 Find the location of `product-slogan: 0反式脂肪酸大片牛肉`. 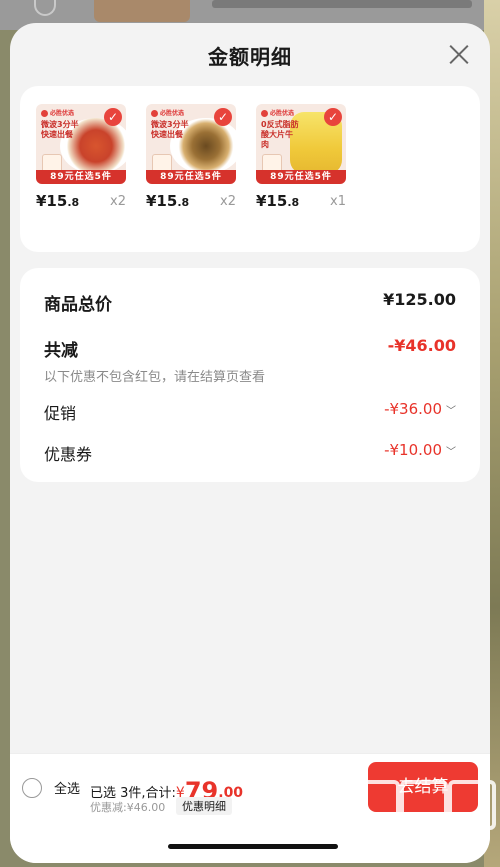

product-slogan: 0反式脂肪酸大片牛肉 is located at coordinates (280, 134).